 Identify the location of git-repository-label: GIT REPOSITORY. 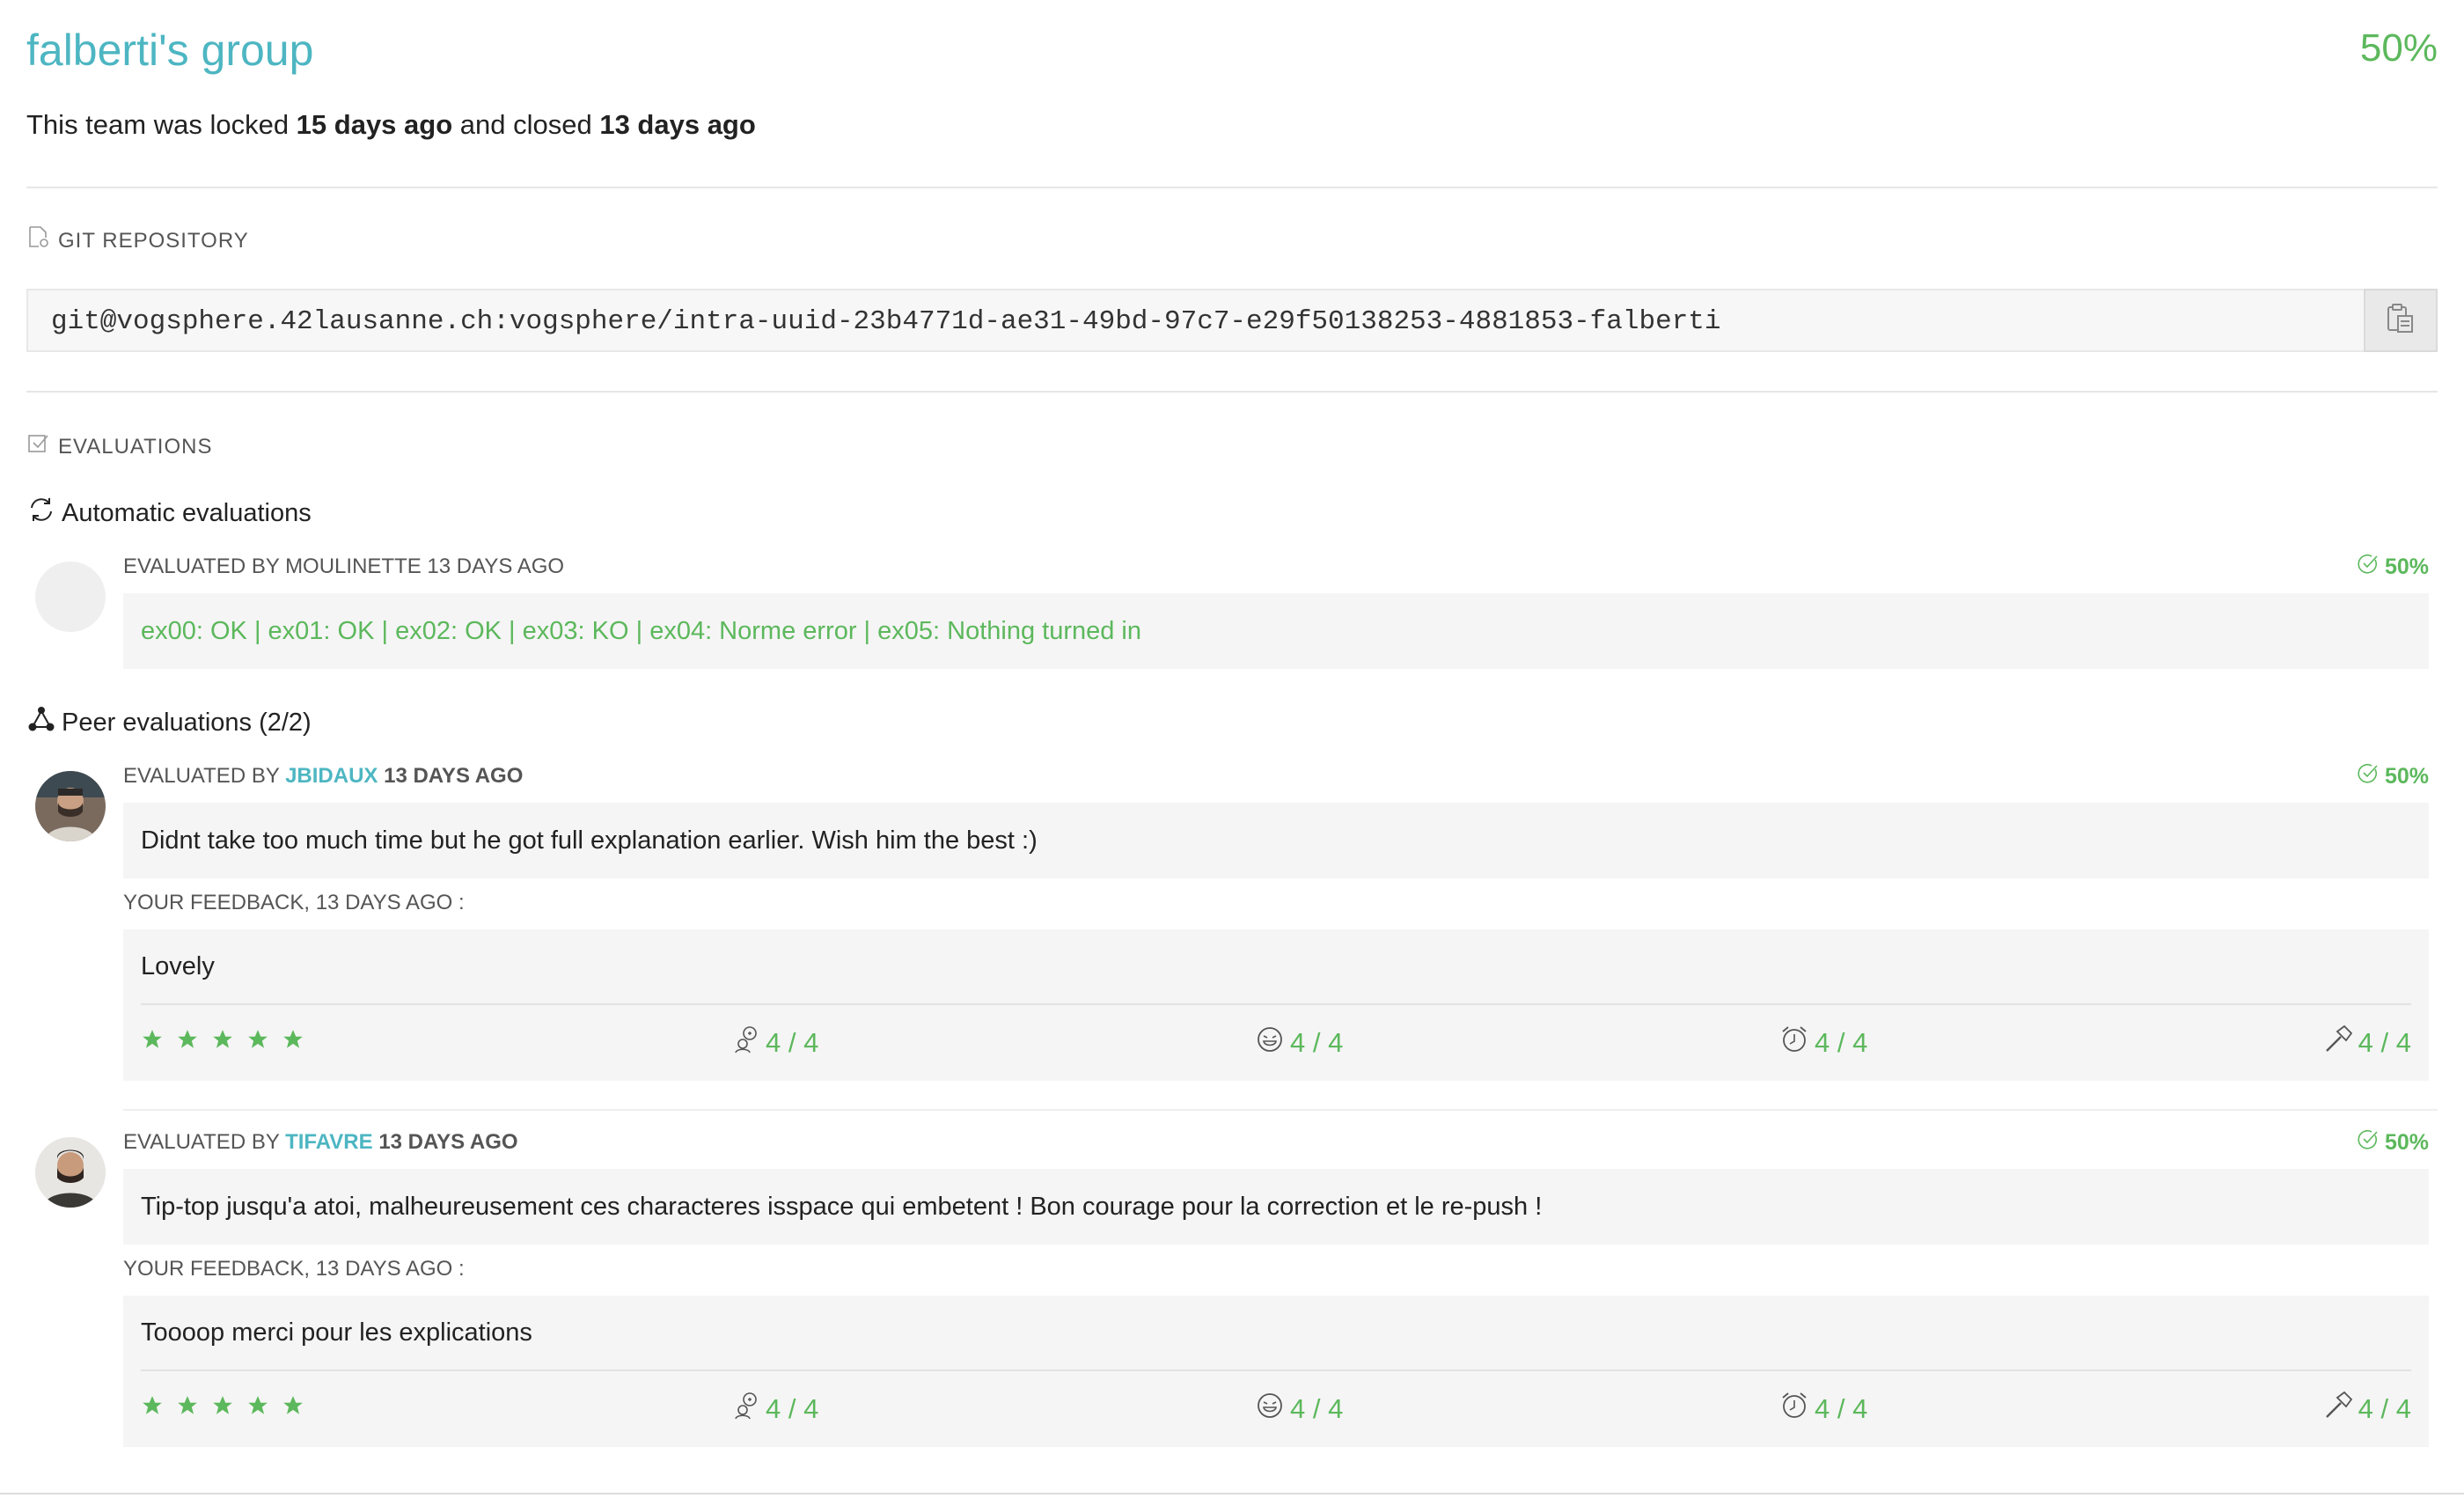
(137, 241).